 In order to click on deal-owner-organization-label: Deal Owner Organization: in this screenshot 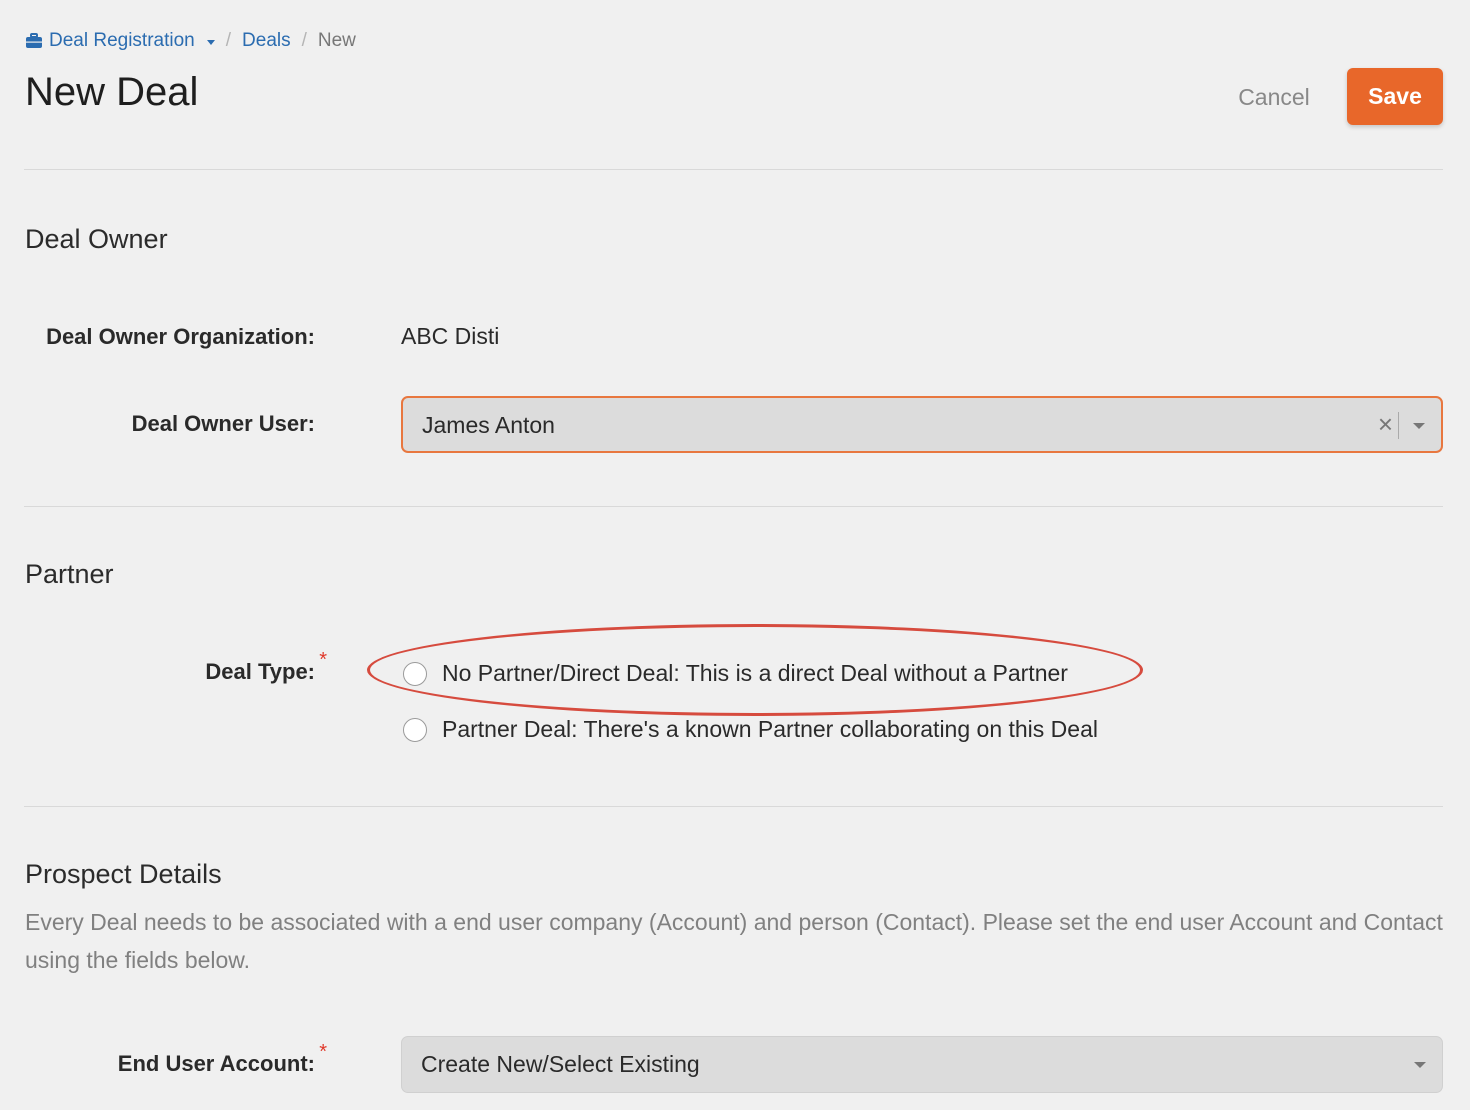, I will do `click(180, 336)`.